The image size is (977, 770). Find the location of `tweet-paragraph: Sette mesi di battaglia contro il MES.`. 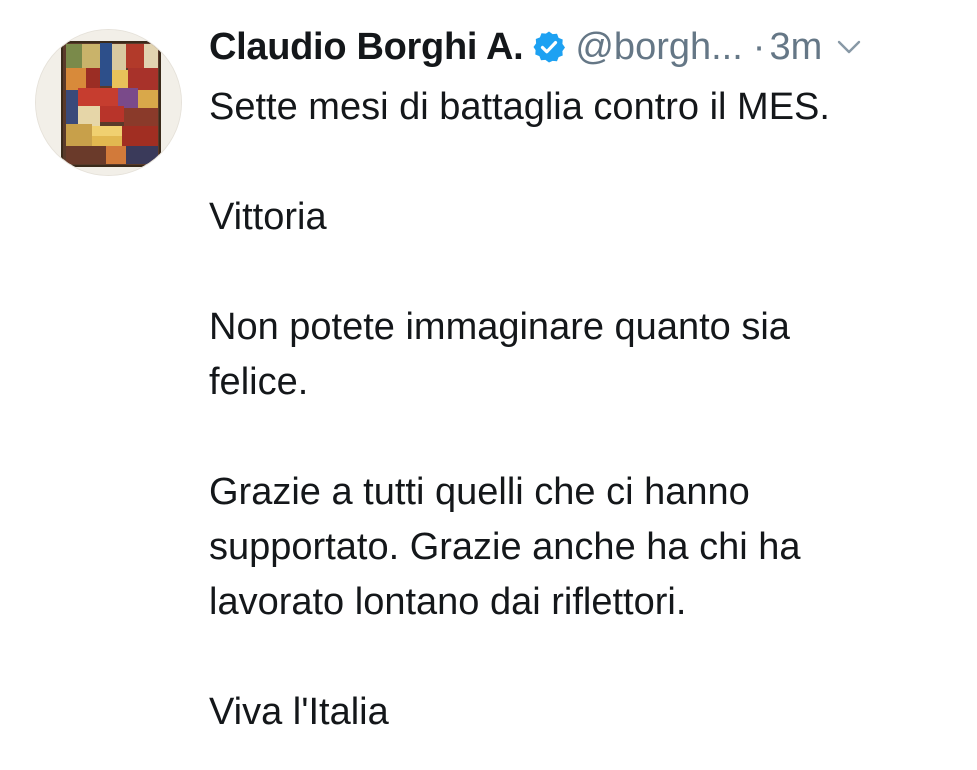

tweet-paragraph: Sette mesi di battaglia contro il MES. is located at coordinates (579, 107).